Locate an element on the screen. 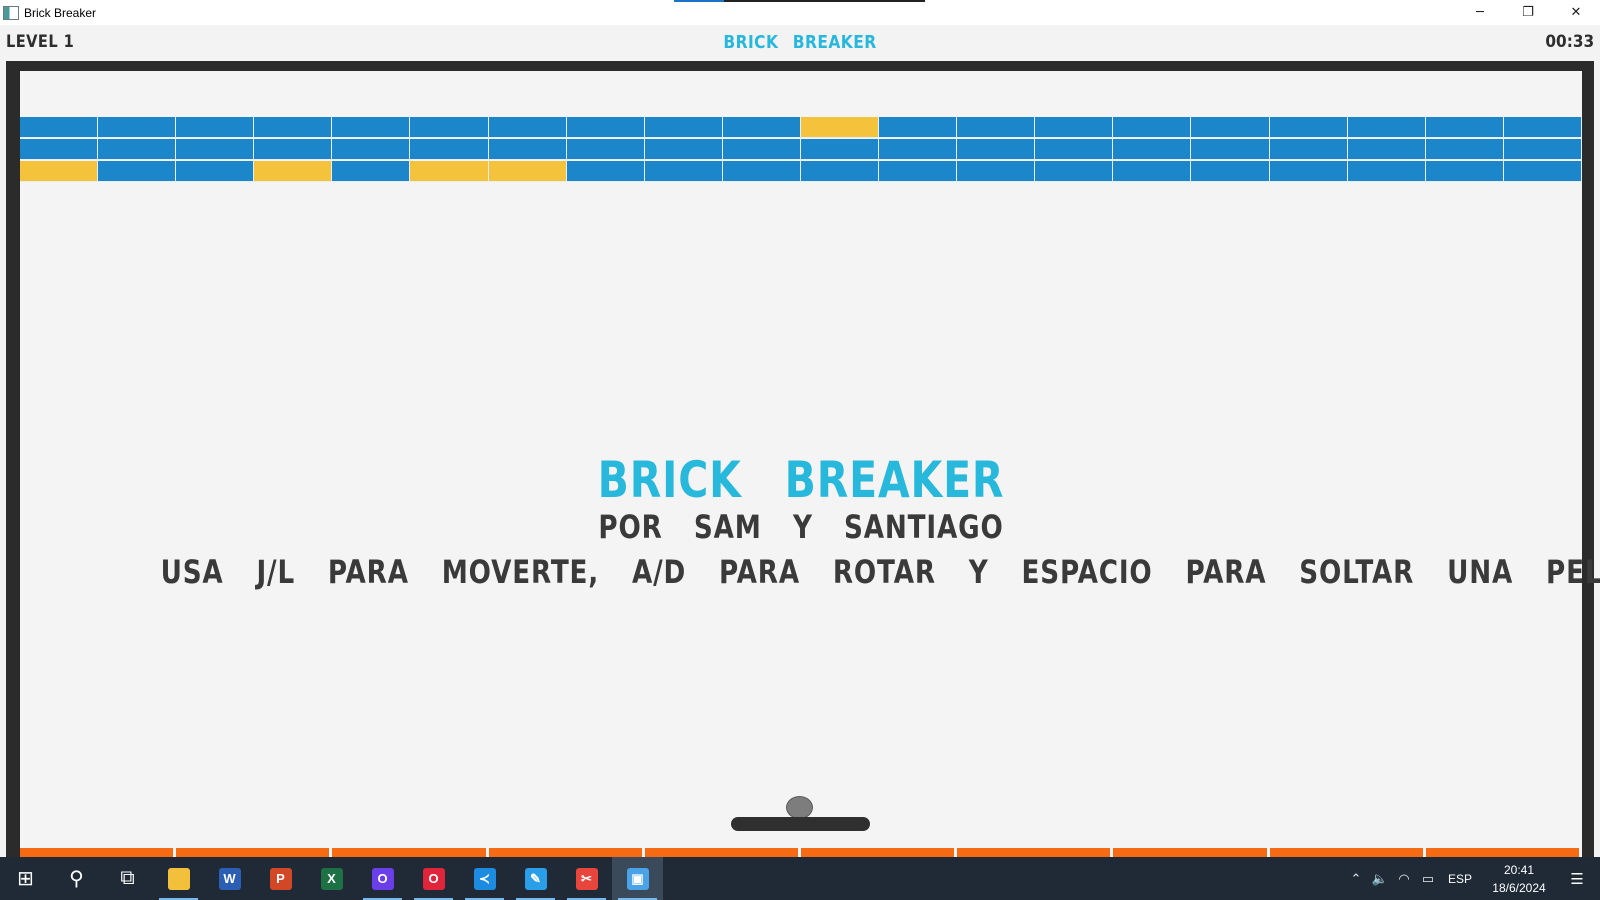 The height and width of the screenshot is (900, 1600). snipping-tool-icon: ✂ is located at coordinates (586, 878).